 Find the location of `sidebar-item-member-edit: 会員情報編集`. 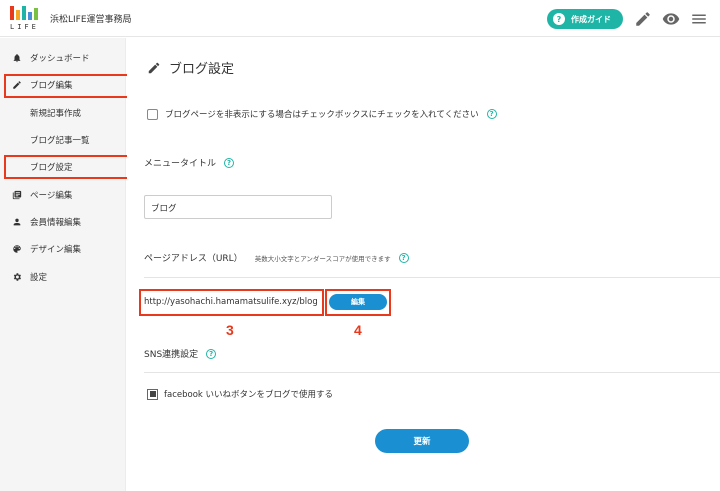

sidebar-item-member-edit: 会員情報編集 is located at coordinates (63, 222).